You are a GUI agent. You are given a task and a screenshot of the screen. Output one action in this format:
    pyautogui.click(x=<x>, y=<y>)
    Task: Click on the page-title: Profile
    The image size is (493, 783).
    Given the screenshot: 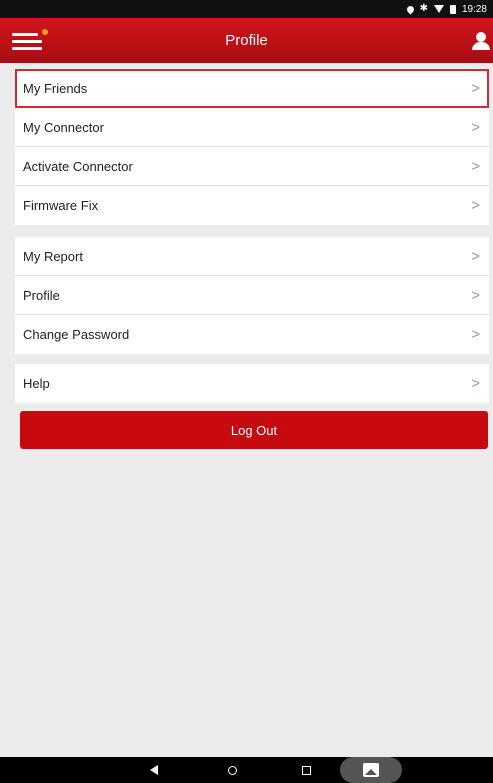 What is the action you would take?
    pyautogui.click(x=246, y=40)
    